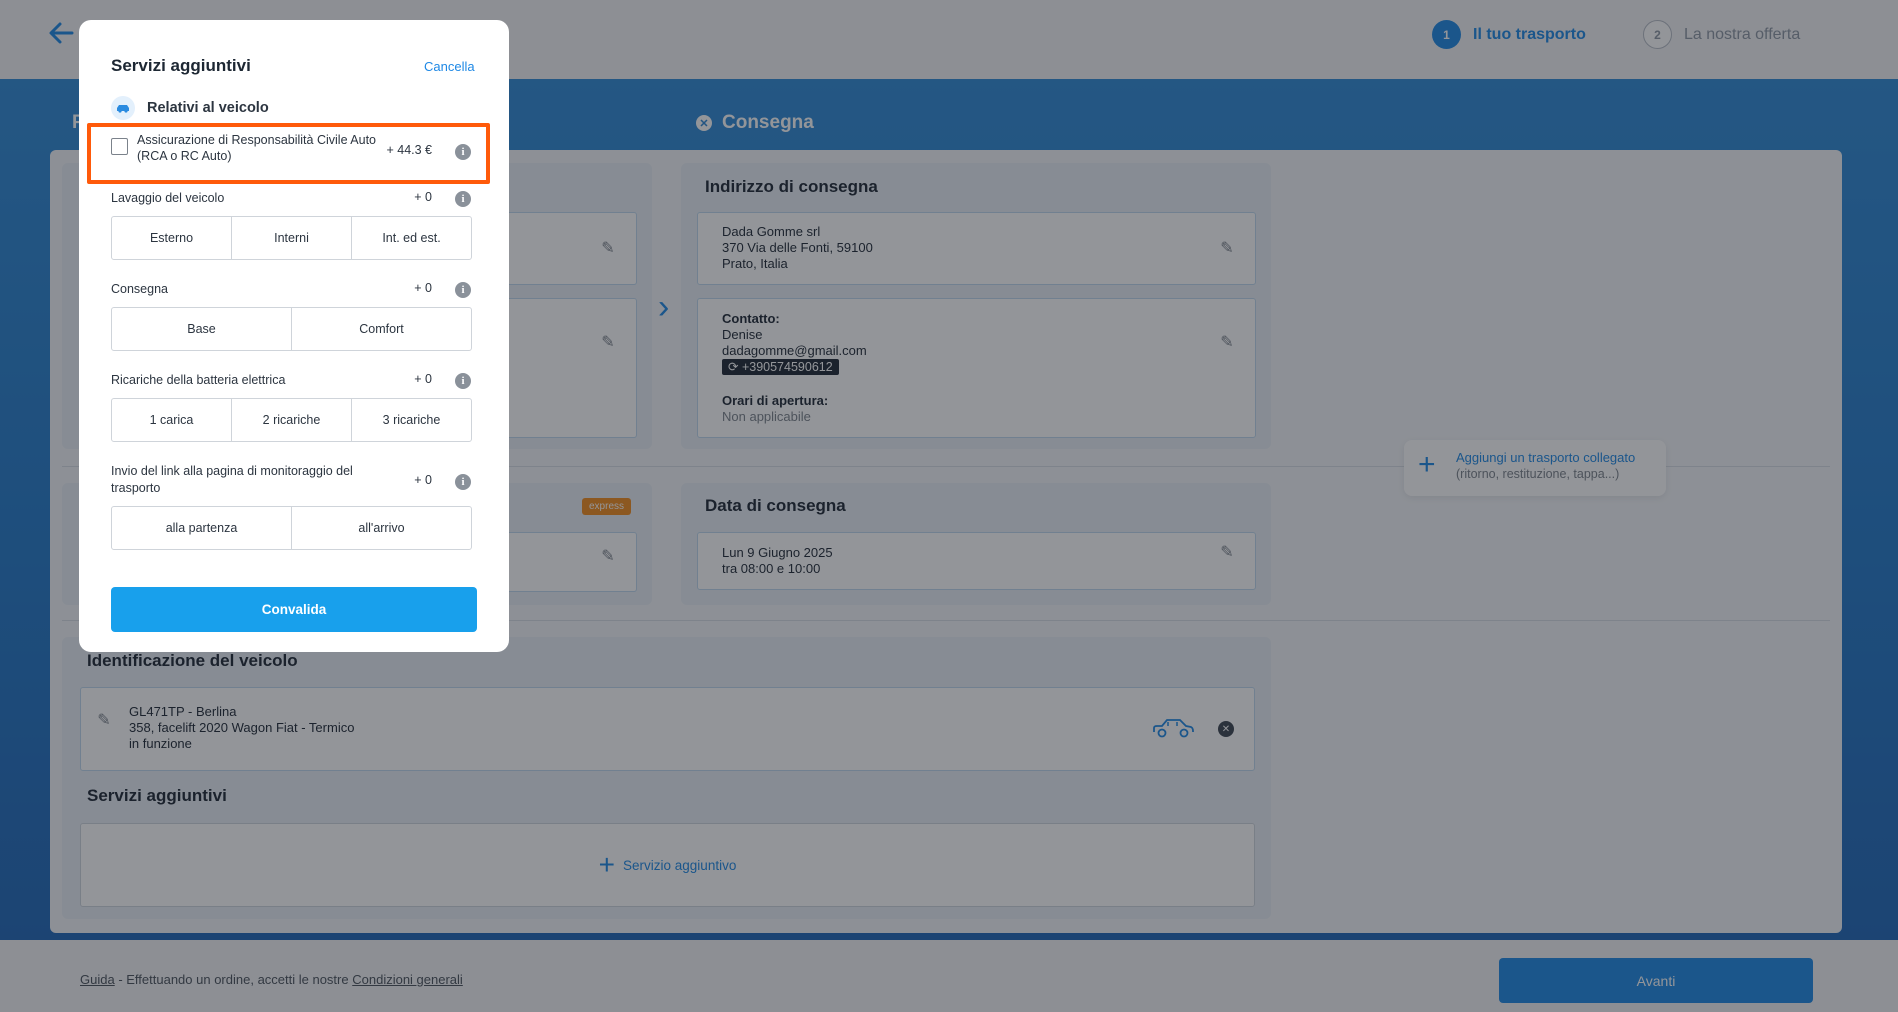 Image resolution: width=1898 pixels, height=1012 pixels. Describe the element at coordinates (409, 150) in the screenshot. I see `insurance-price: + 44.3 €` at that location.